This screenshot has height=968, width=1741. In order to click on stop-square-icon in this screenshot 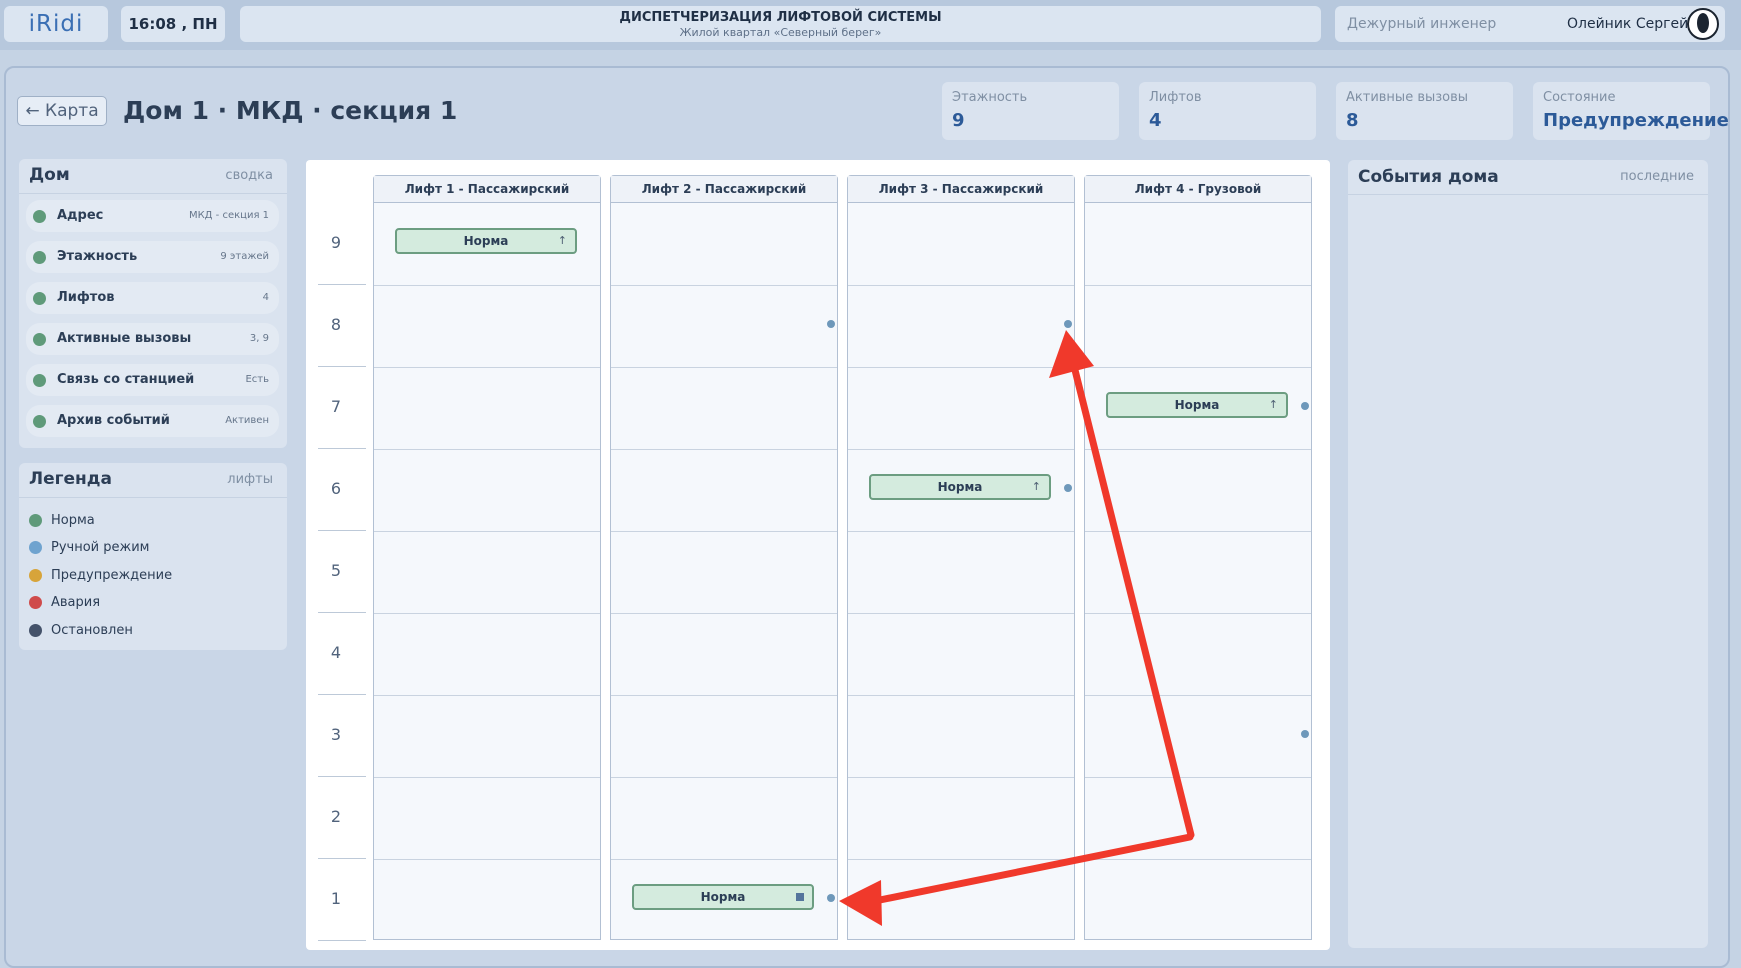, I will do `click(800, 897)`.